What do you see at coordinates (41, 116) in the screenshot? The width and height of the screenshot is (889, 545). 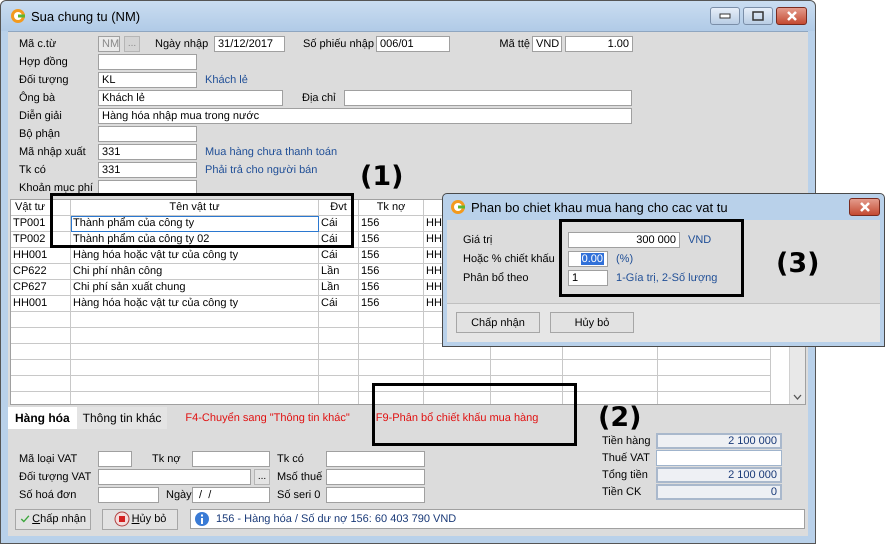 I see `field-label: Diễn giải` at bounding box center [41, 116].